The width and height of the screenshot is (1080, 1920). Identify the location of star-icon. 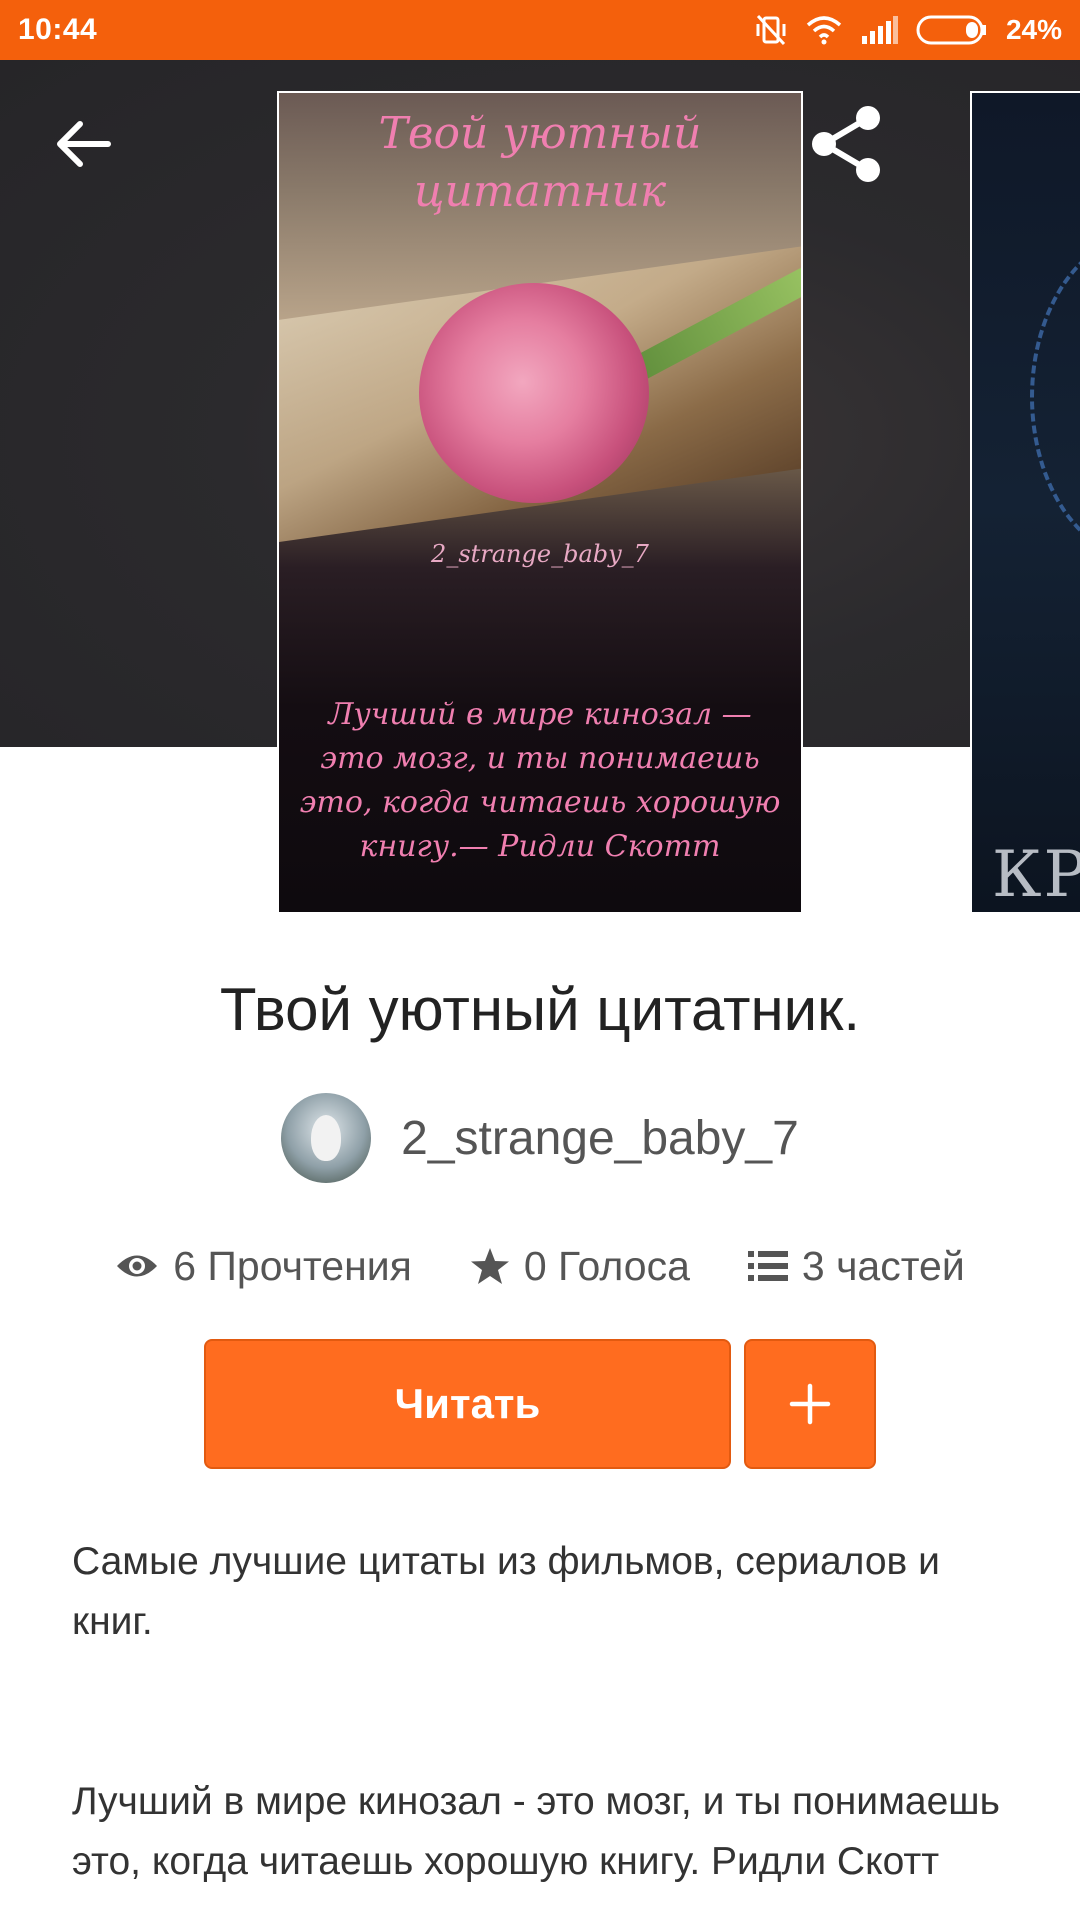
(489, 1266).